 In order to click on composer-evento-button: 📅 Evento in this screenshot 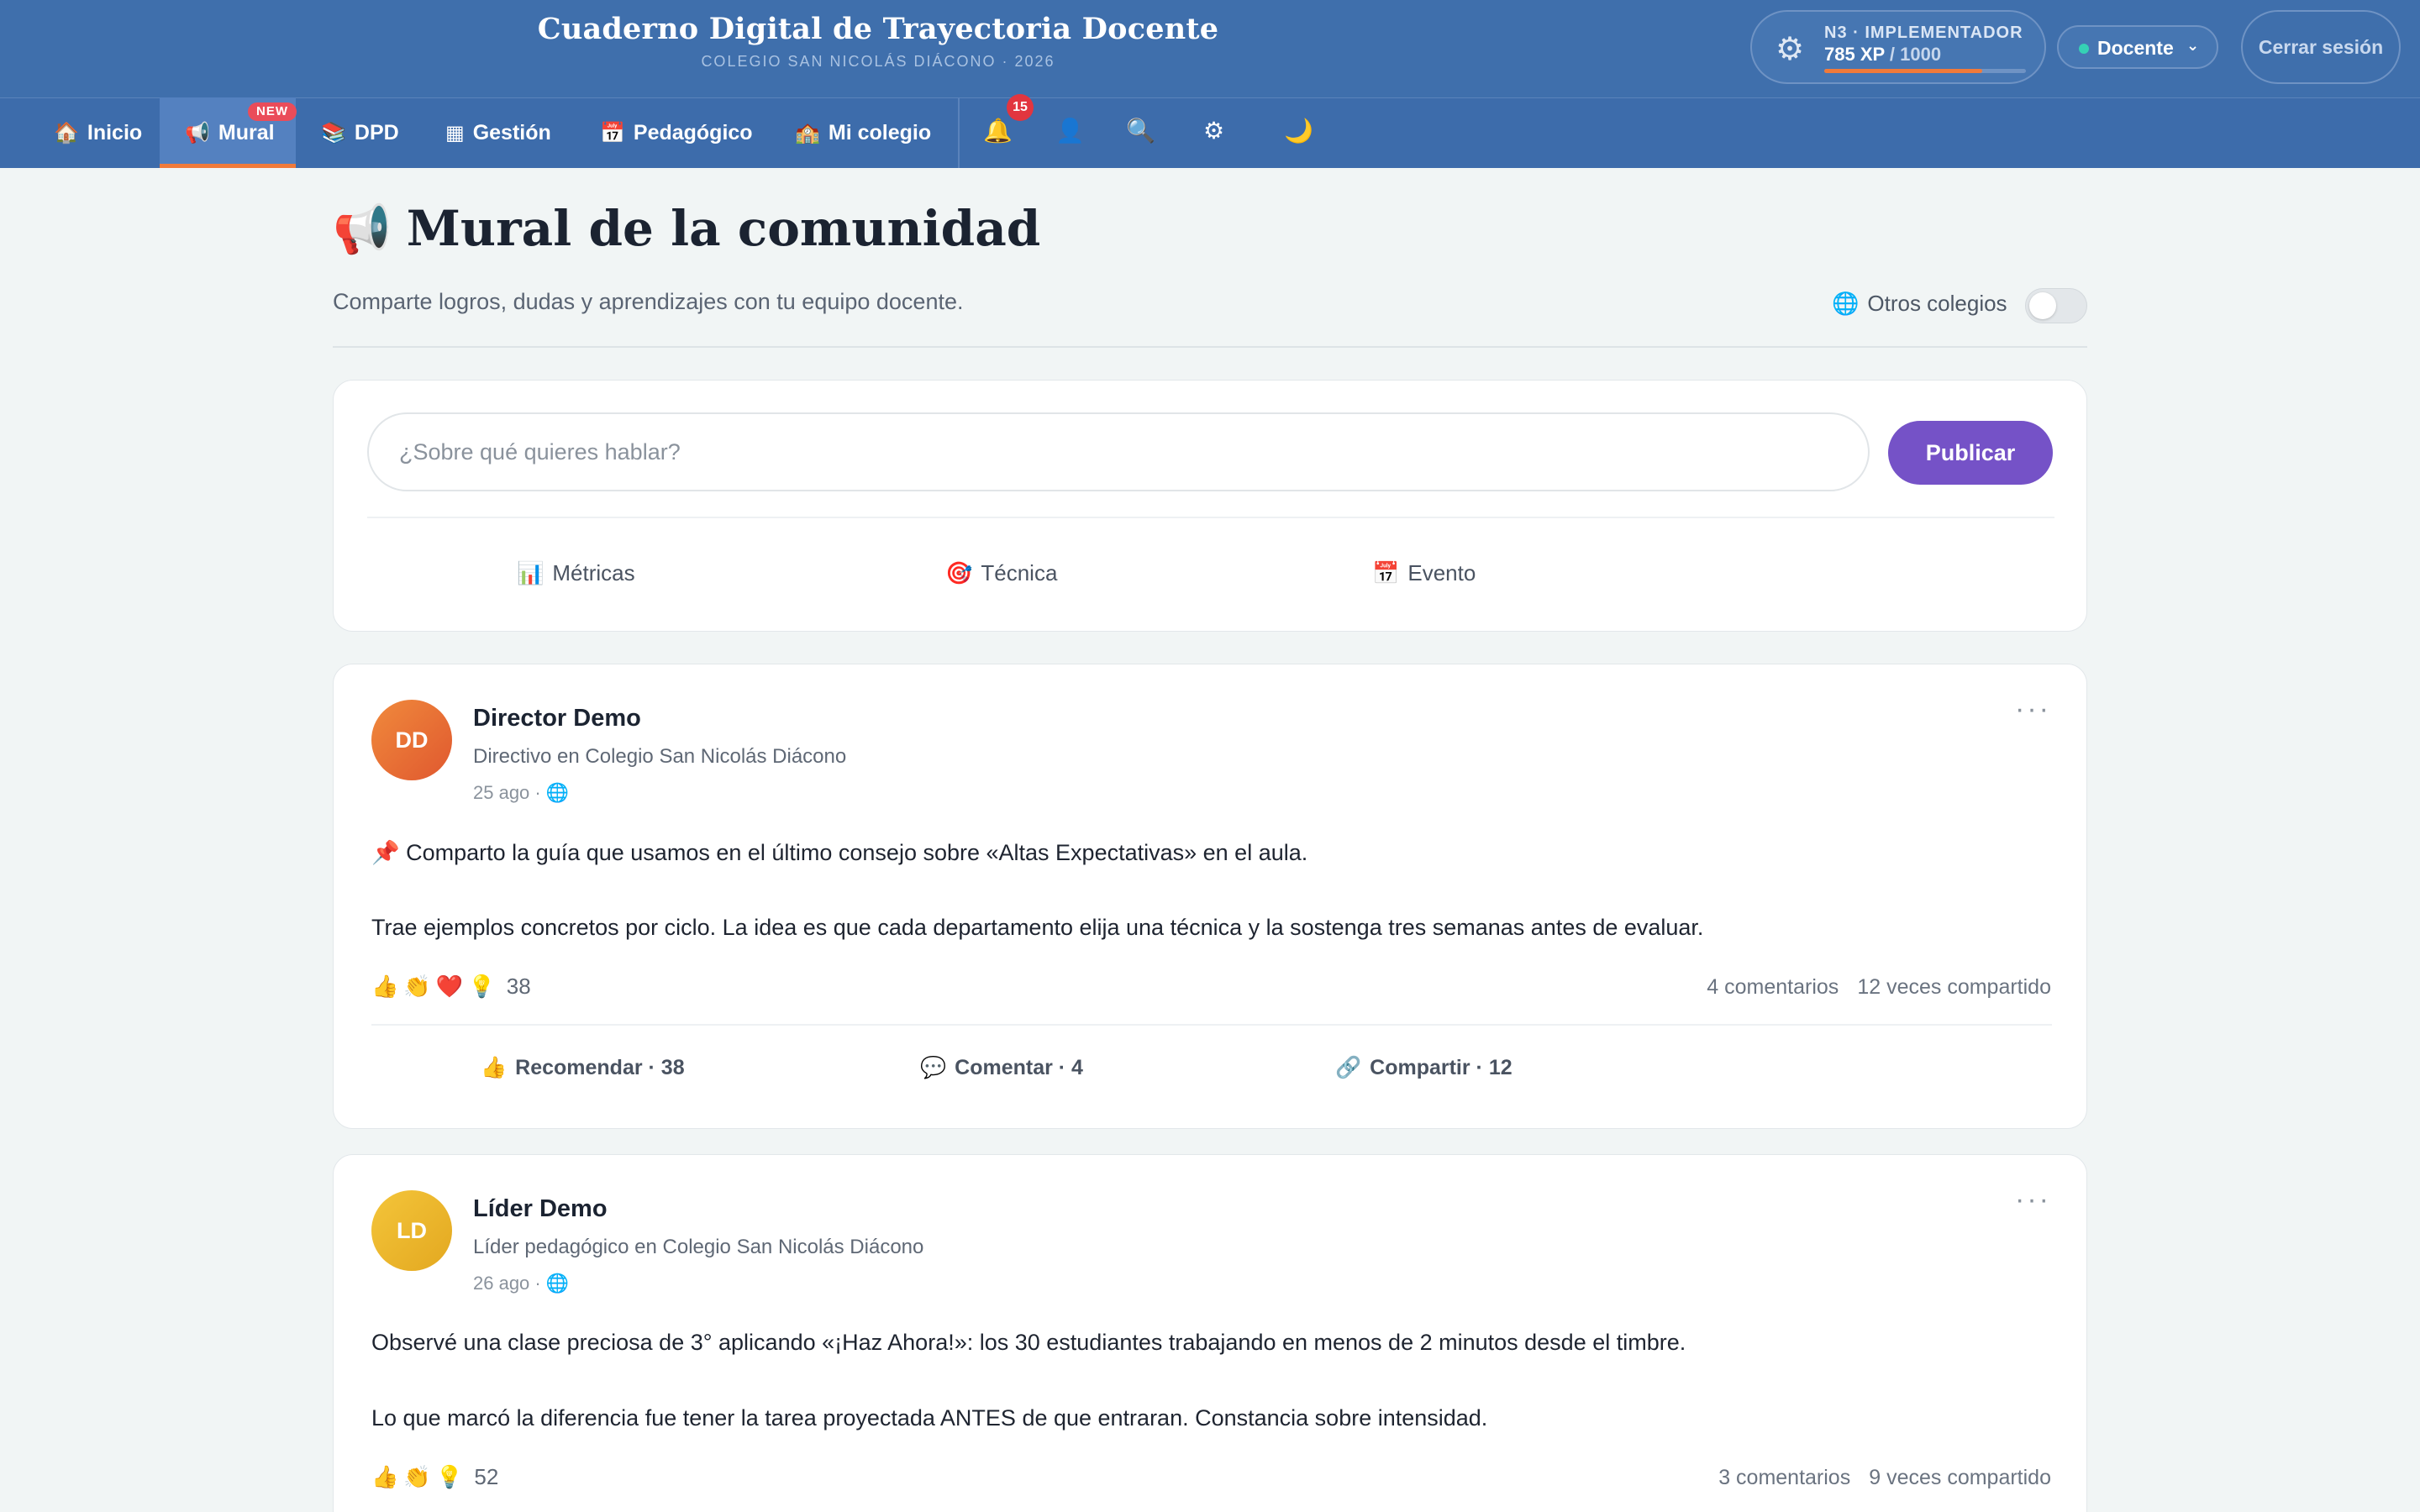, I will do `click(1424, 573)`.